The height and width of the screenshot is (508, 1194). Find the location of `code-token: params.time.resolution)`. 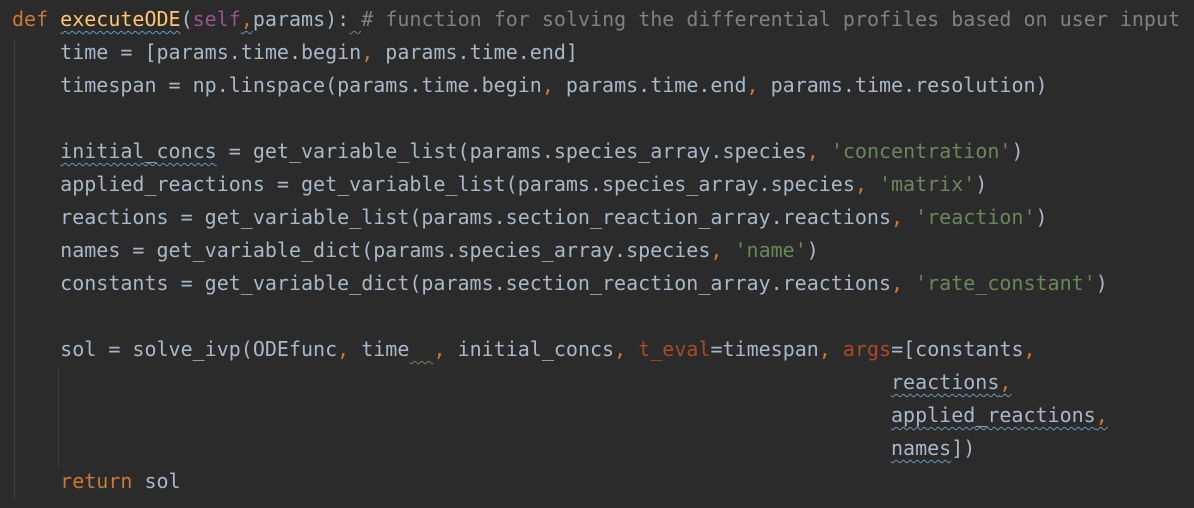

code-token: params.time.resolution) is located at coordinates (909, 85).